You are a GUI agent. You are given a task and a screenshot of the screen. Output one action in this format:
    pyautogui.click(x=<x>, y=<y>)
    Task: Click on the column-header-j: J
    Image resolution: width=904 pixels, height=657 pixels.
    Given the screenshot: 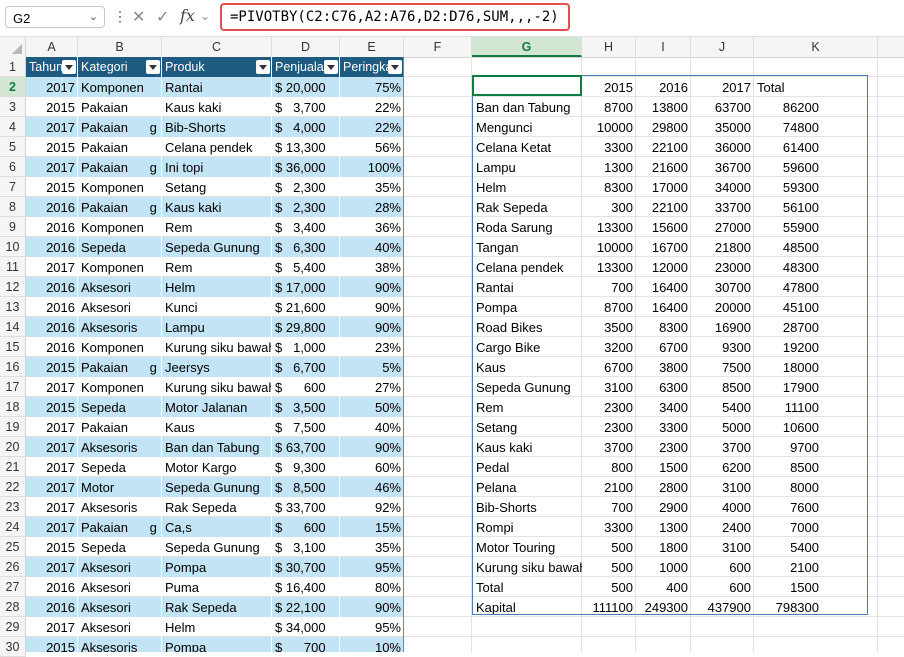 What is the action you would take?
    pyautogui.click(x=722, y=47)
    